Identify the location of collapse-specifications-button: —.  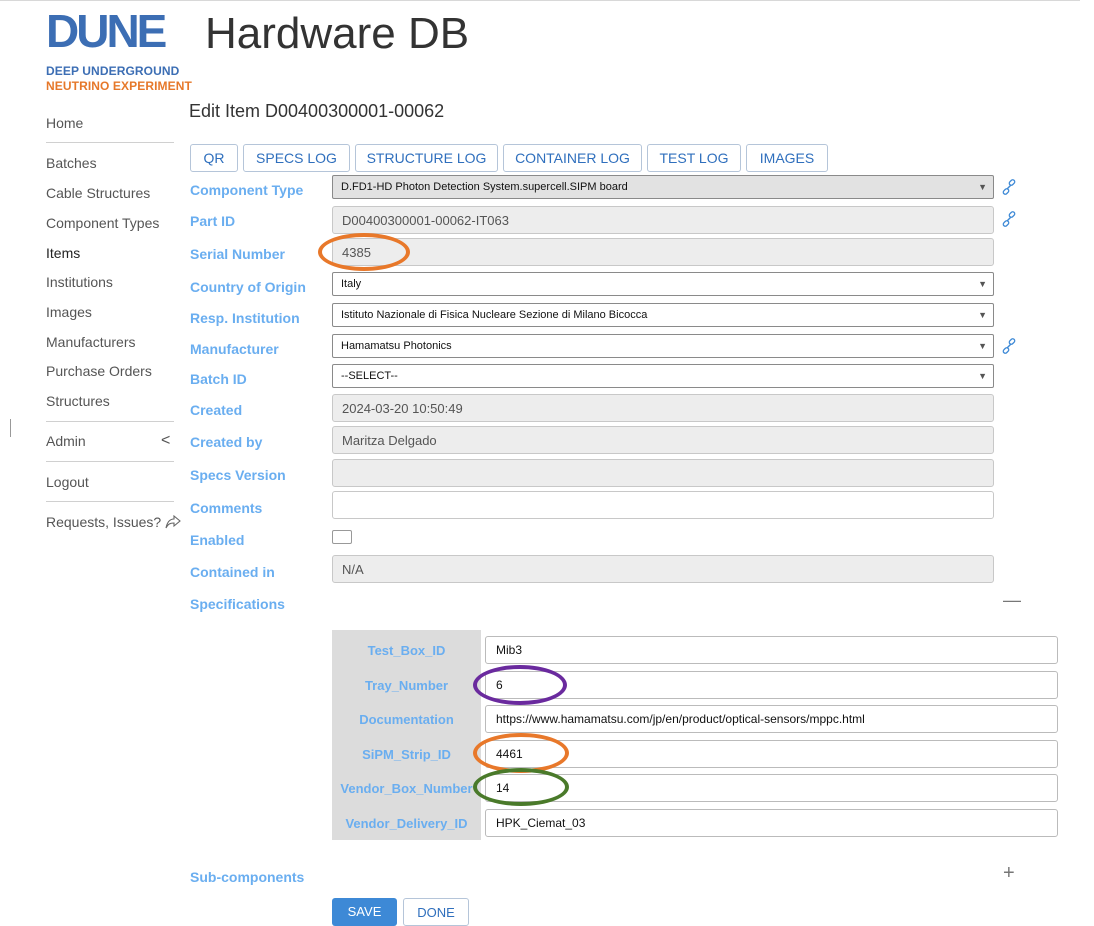
(1012, 600).